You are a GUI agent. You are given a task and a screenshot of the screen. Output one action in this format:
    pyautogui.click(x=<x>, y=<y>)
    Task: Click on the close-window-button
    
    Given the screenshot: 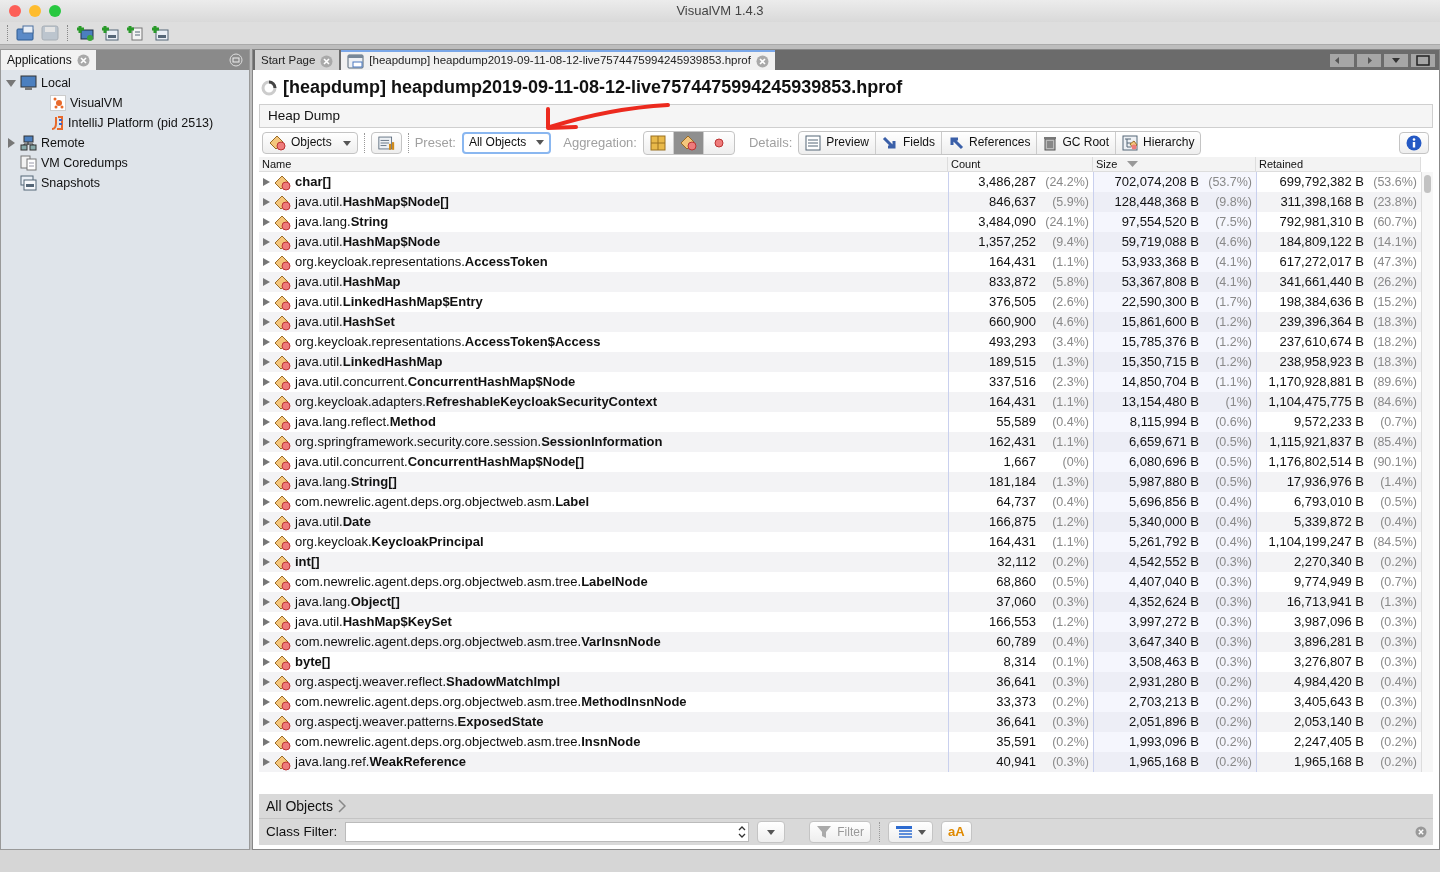 What is the action you would take?
    pyautogui.click(x=15, y=11)
    